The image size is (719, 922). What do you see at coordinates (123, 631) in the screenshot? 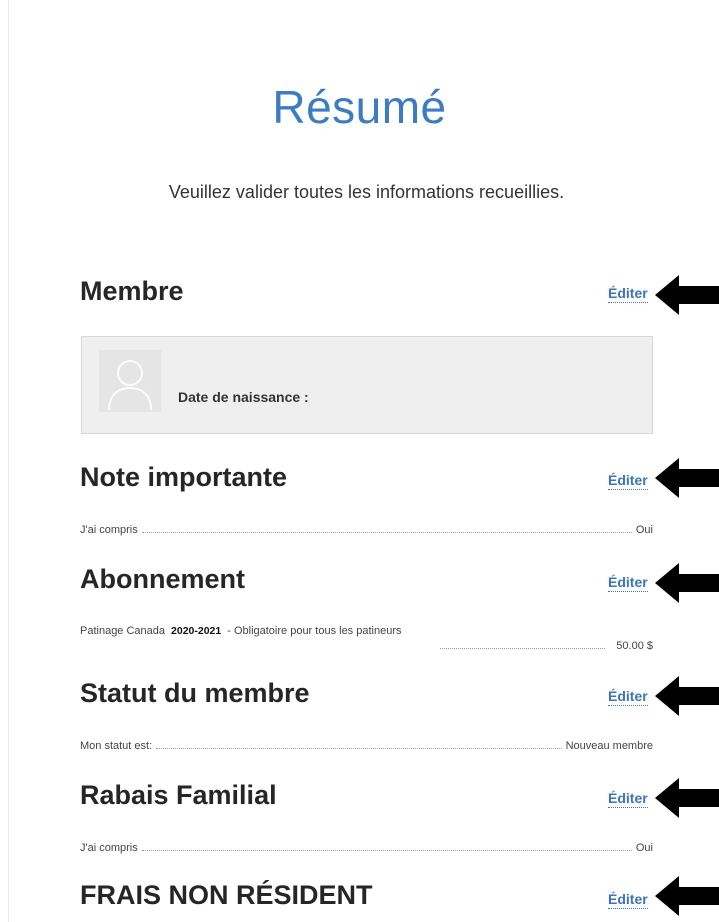
I see `abonnement-item-name: Patinage Canada` at bounding box center [123, 631].